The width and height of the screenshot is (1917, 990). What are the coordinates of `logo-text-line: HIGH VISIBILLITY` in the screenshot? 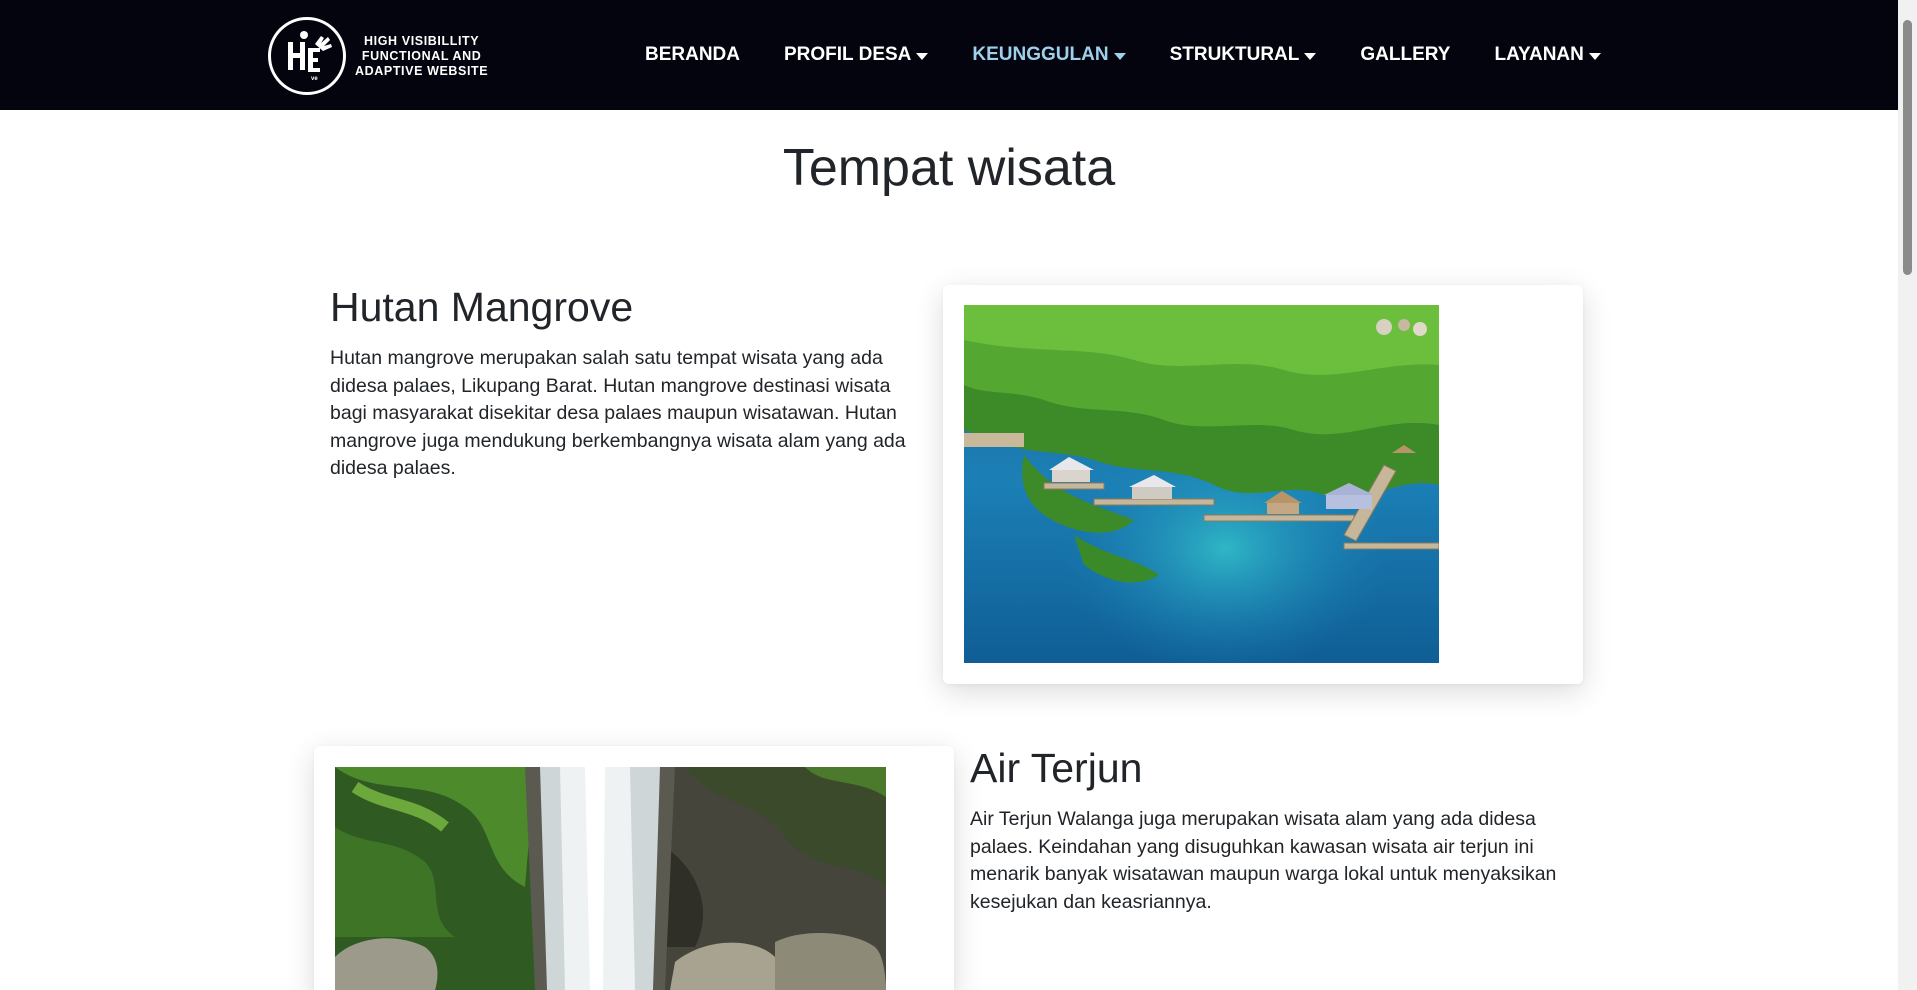 It's located at (422, 40).